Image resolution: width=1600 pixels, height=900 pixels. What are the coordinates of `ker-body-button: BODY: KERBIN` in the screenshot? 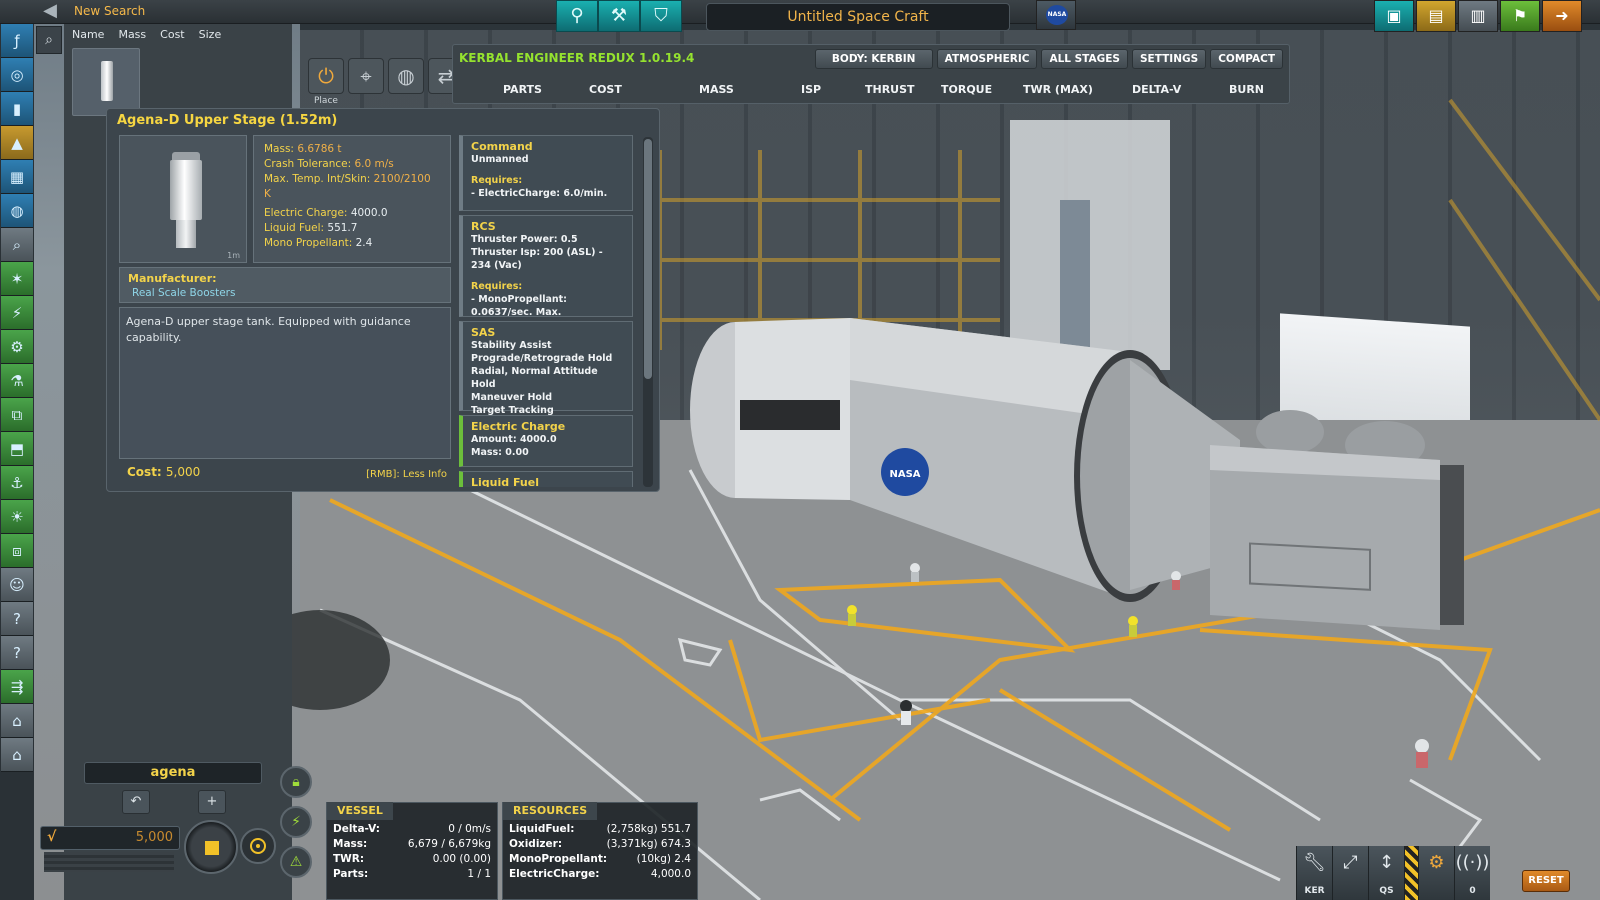 It's located at (873, 59).